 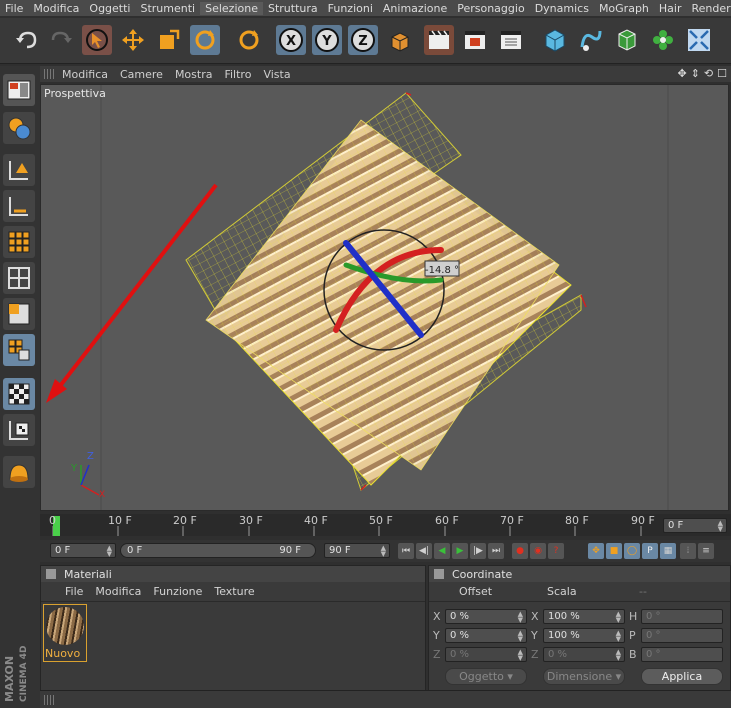 What do you see at coordinates (141, 74) in the screenshot?
I see `viewport-menu-camere: Camere` at bounding box center [141, 74].